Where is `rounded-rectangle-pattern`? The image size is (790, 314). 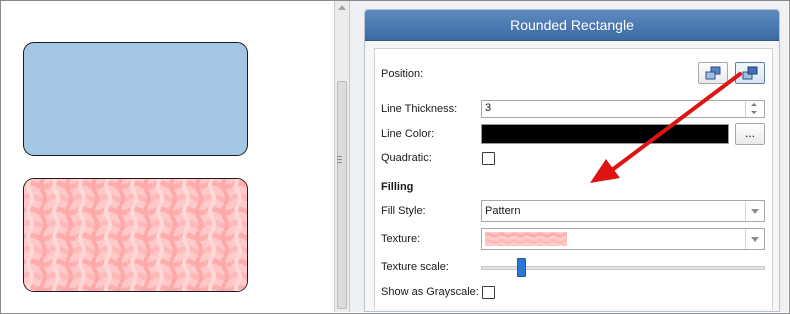 rounded-rectangle-pattern is located at coordinates (135, 235).